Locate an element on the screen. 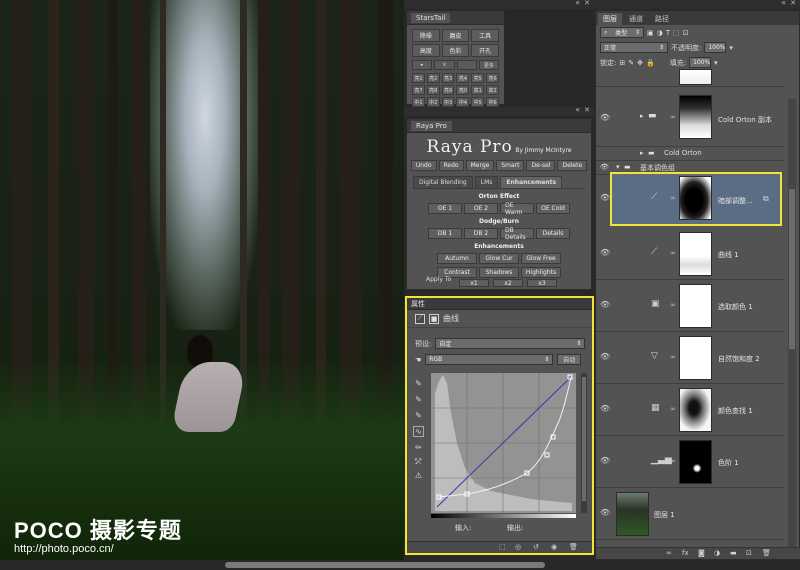  lock-all-icon: 🔒 is located at coordinates (650, 63).